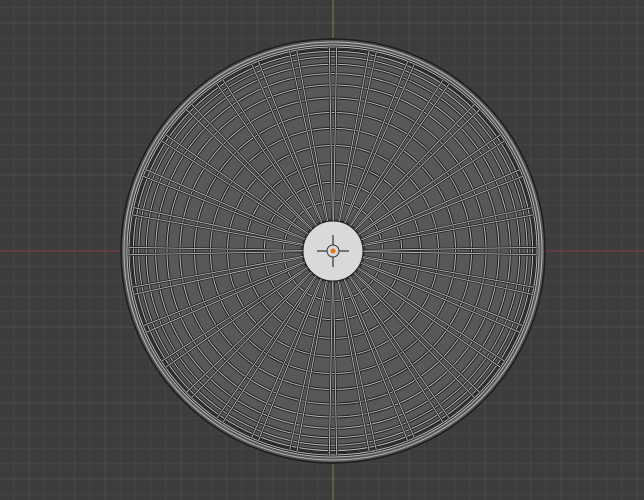 This screenshot has height=500, width=644. Describe the element at coordinates (333, 251) in the screenshot. I see `origin-dot` at that location.